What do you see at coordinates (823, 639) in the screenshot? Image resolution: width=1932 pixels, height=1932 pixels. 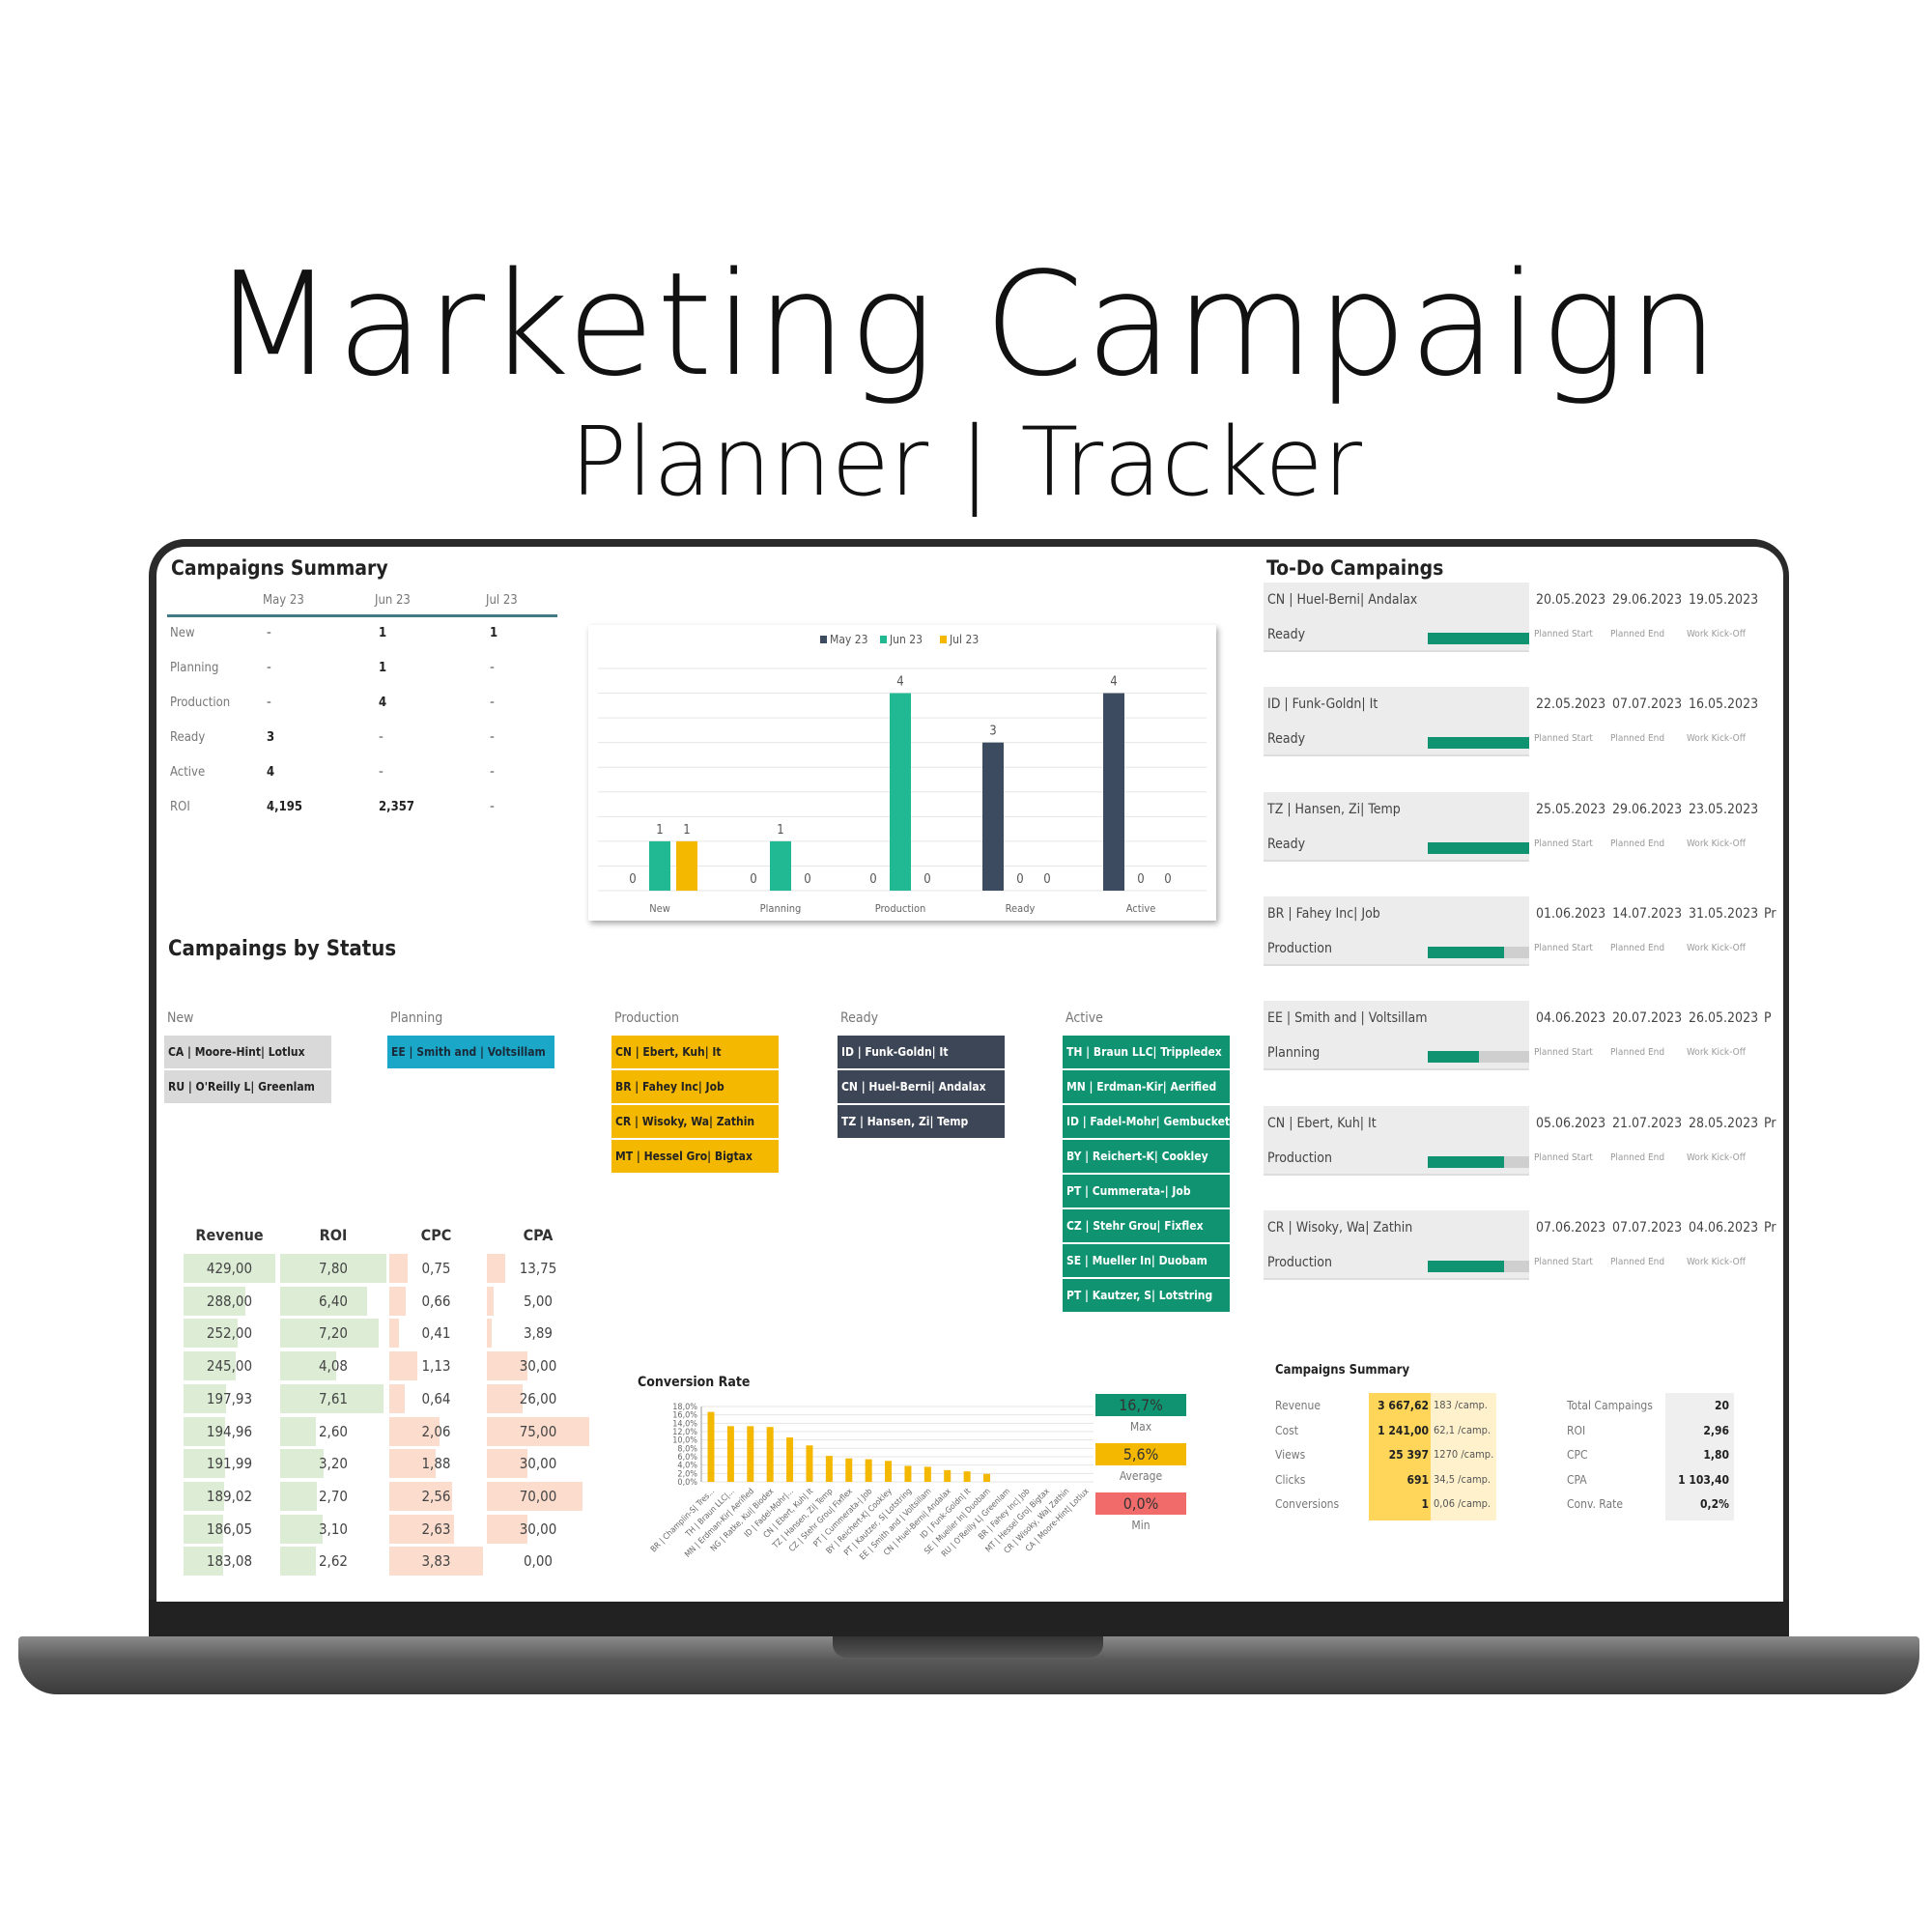 I see `legend-swatch` at bounding box center [823, 639].